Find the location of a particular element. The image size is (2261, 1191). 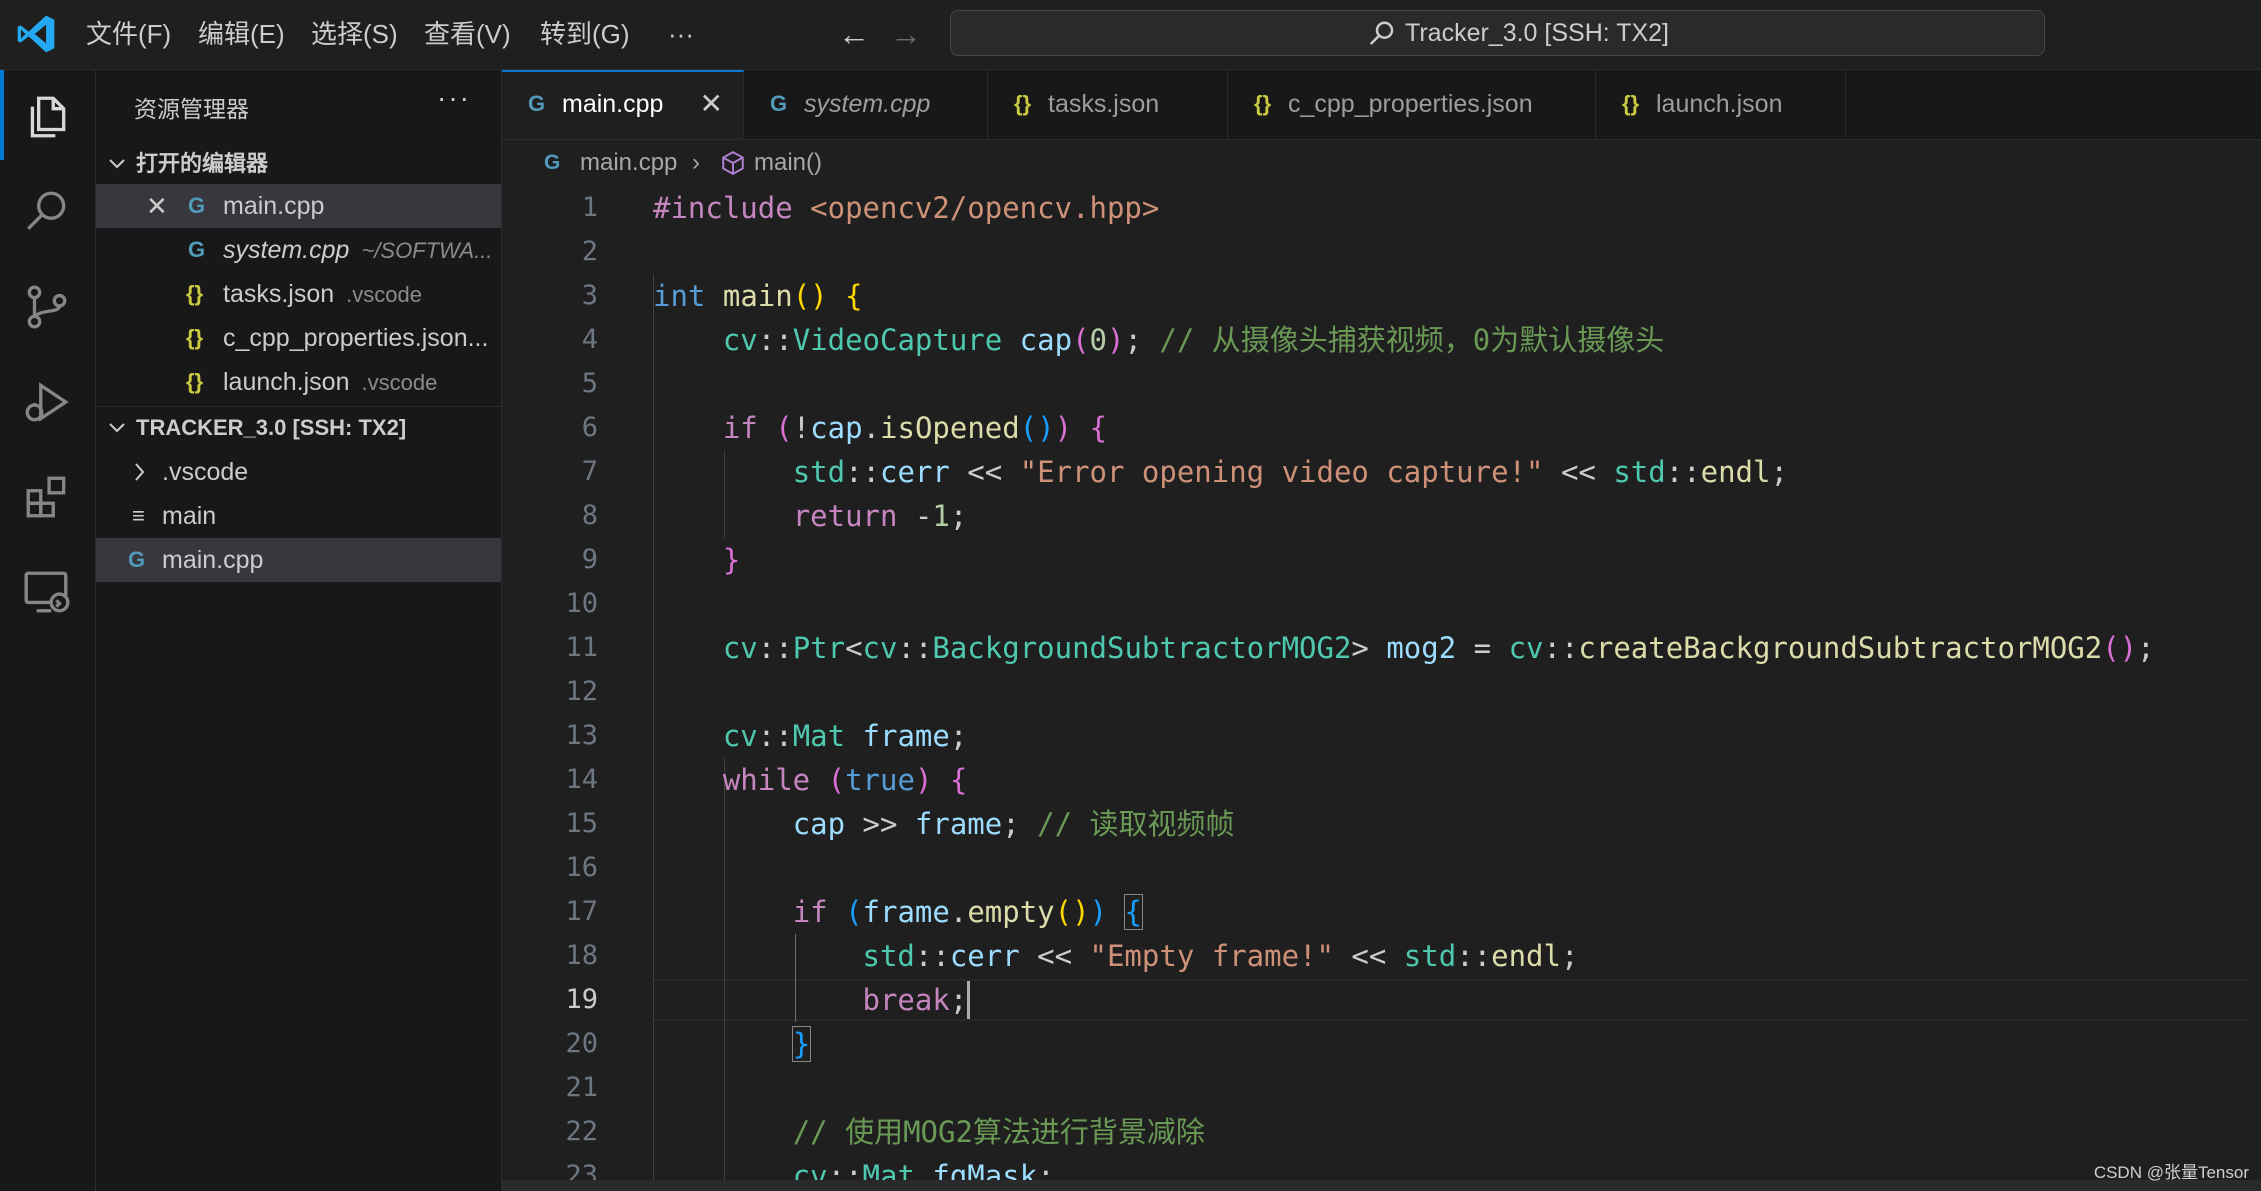

menu-edit: 编辑(E) is located at coordinates (241, 34).